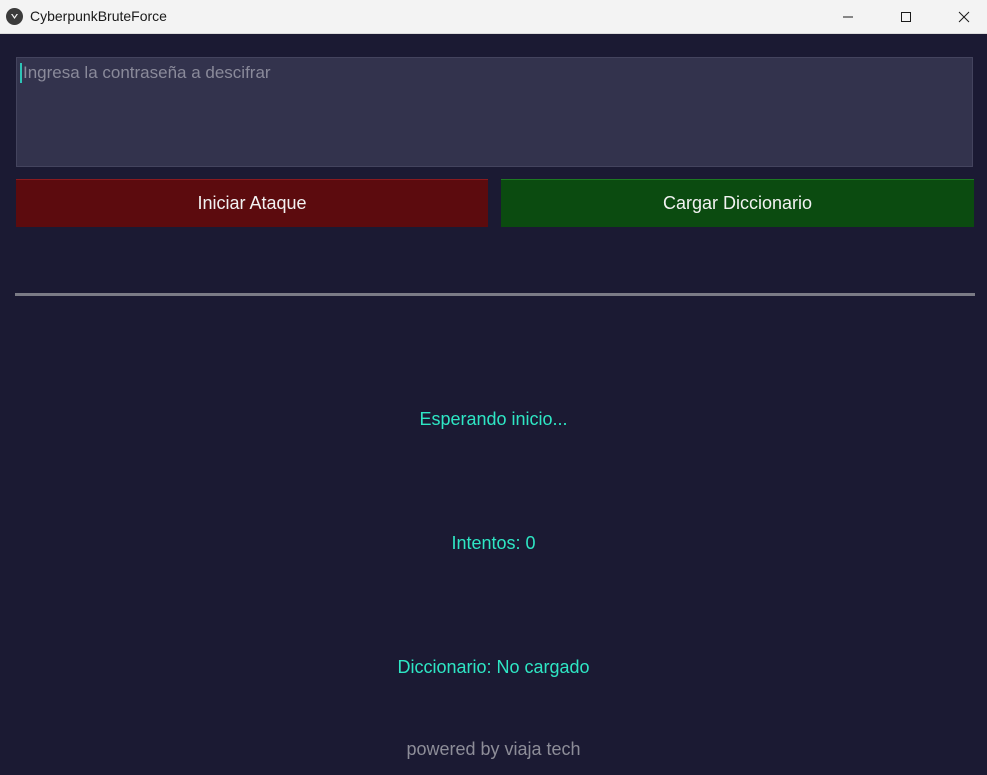 This screenshot has width=987, height=775. Describe the element at coordinates (494, 112) in the screenshot. I see `password-input: Ingresa la contraseña a descifrar` at that location.